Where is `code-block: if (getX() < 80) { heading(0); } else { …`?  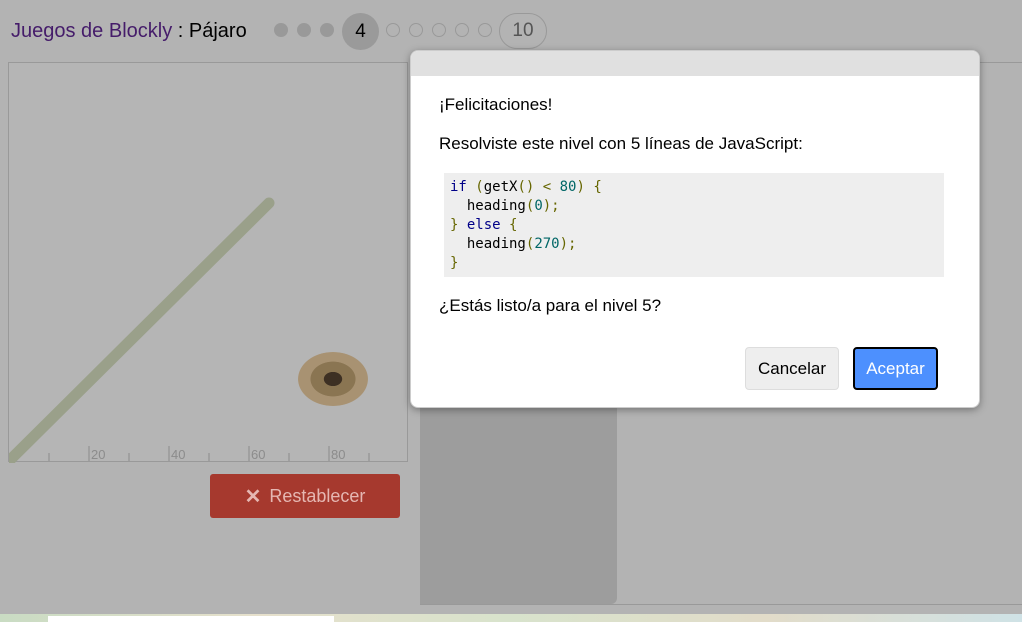 code-block: if (getX() < 80) { heading(0); } else { … is located at coordinates (694, 225).